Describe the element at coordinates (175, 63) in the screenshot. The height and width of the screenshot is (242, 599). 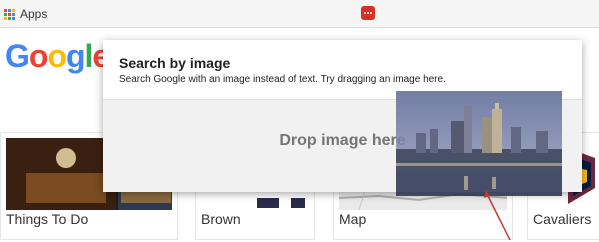
I see `dialog-title: Search by image` at that location.